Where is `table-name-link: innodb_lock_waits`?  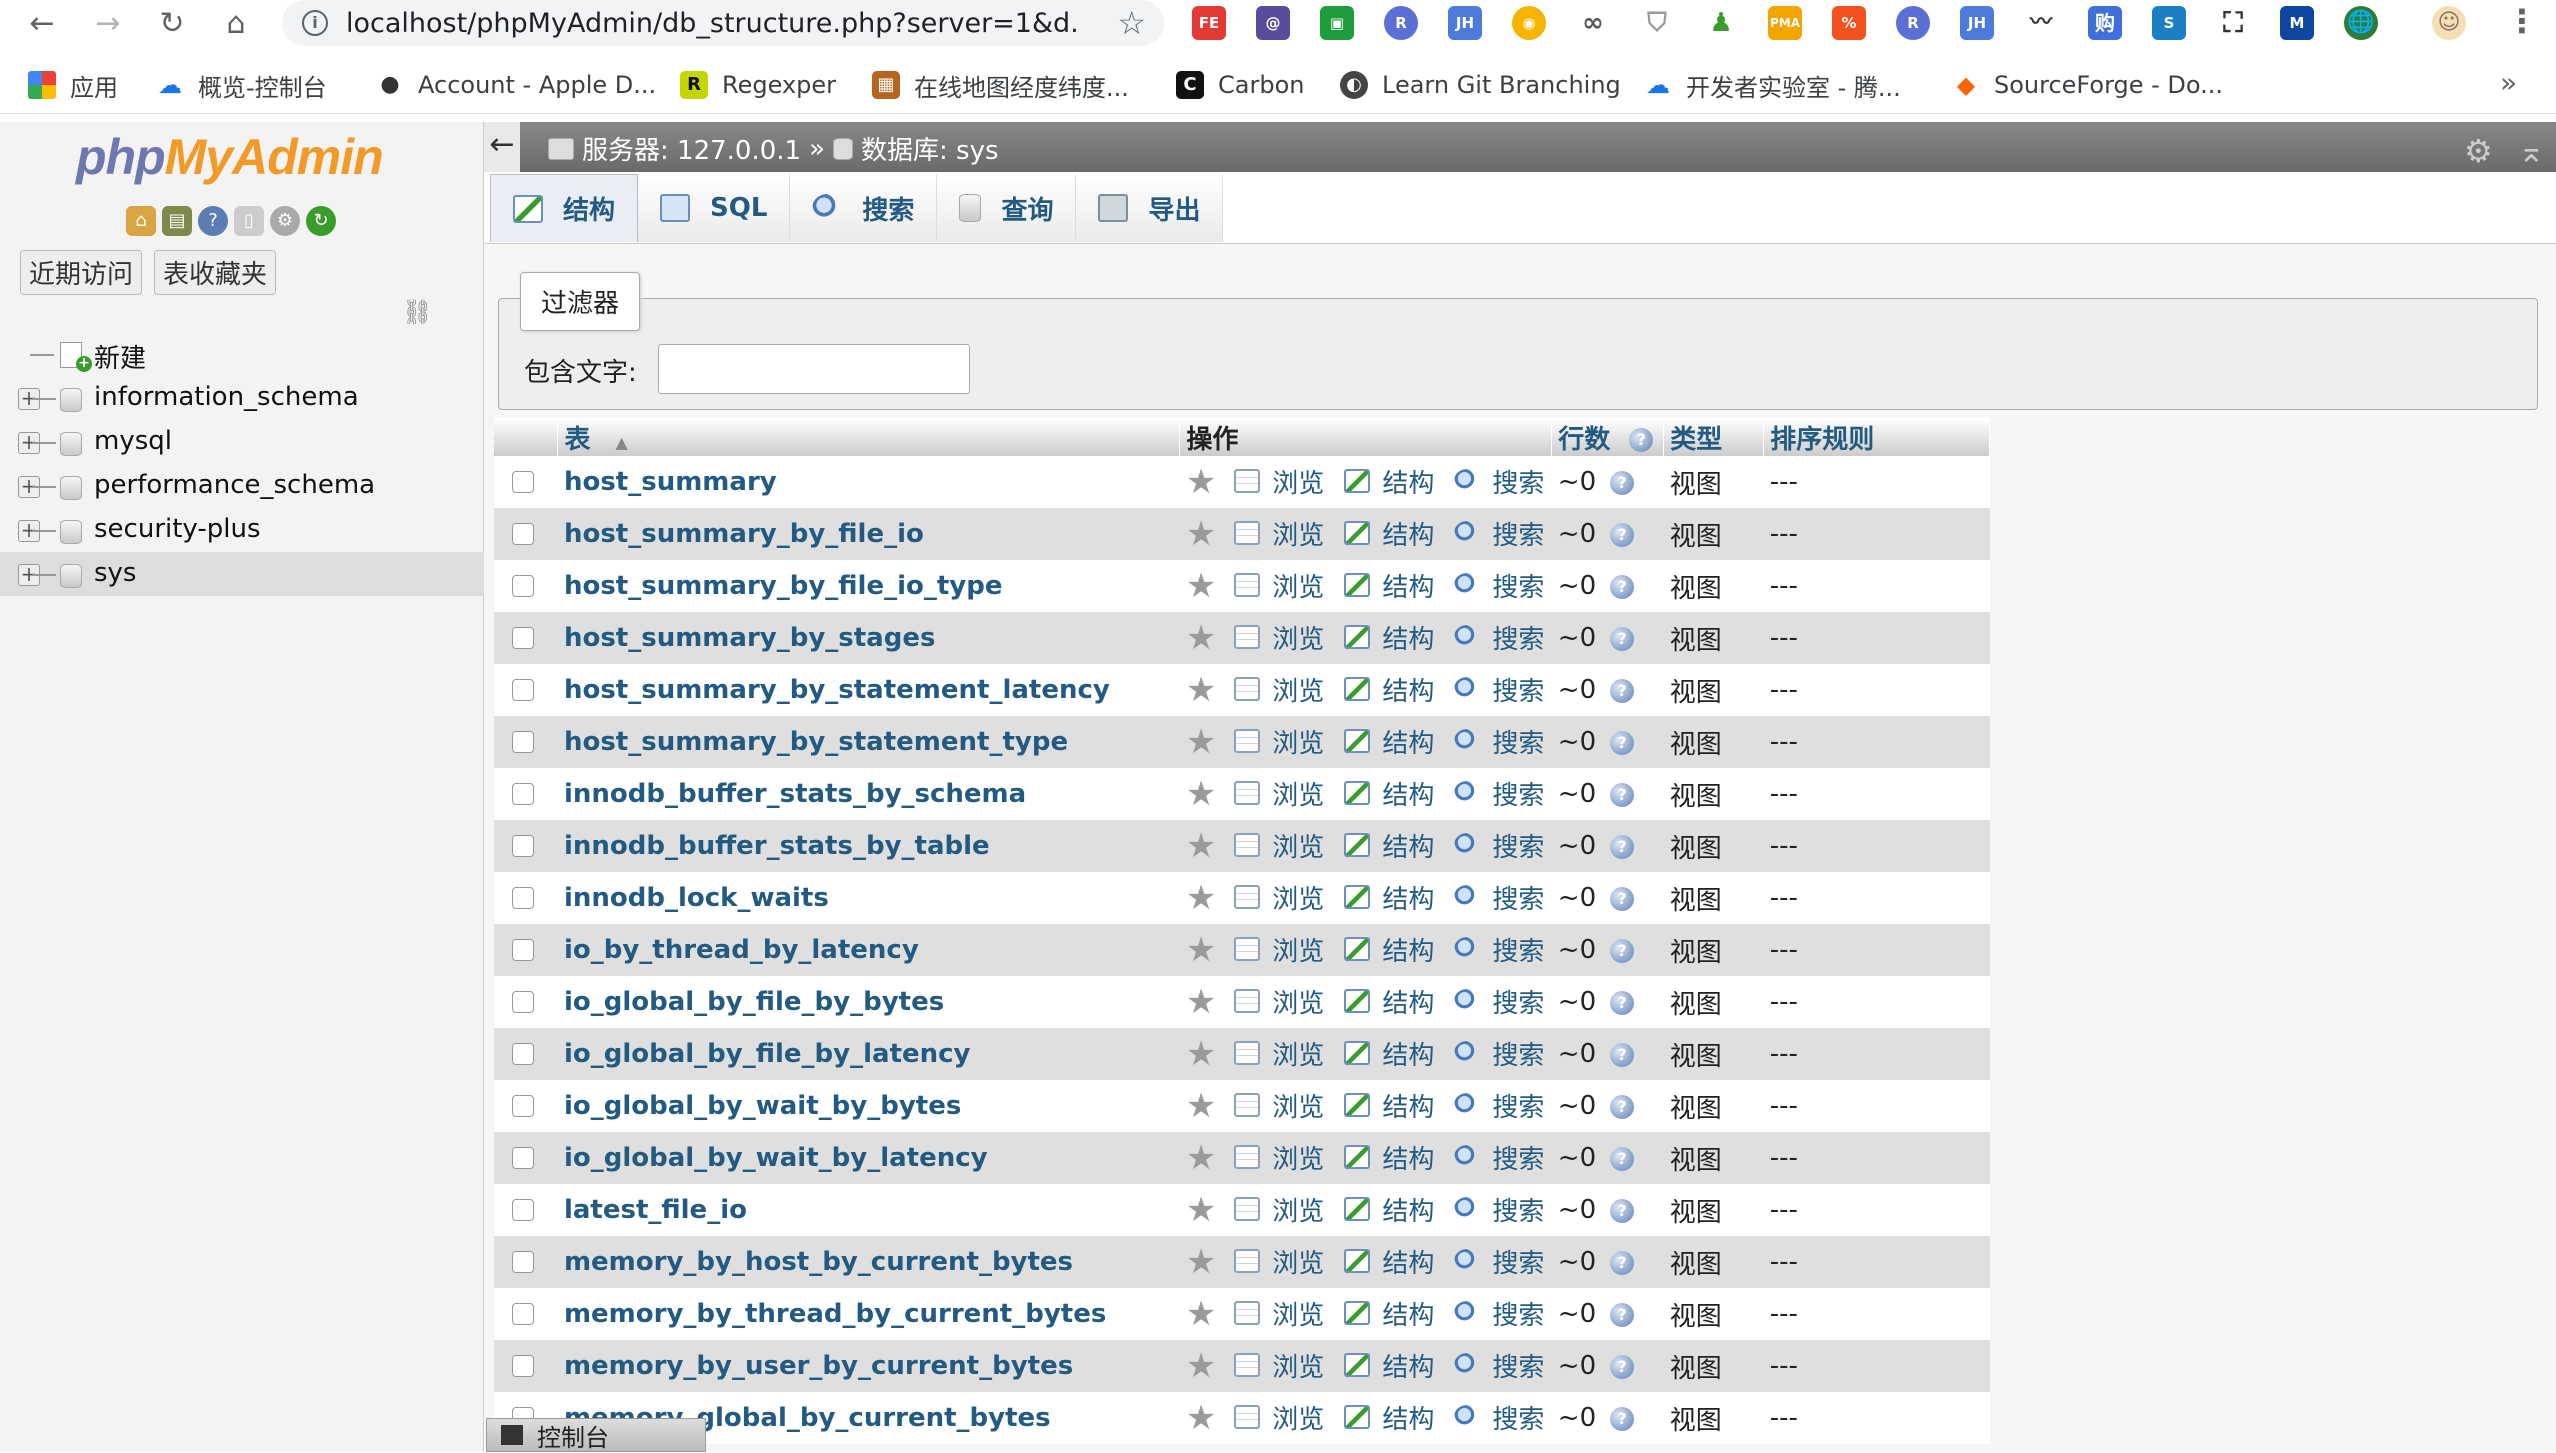 table-name-link: innodb_lock_waits is located at coordinates (696, 898).